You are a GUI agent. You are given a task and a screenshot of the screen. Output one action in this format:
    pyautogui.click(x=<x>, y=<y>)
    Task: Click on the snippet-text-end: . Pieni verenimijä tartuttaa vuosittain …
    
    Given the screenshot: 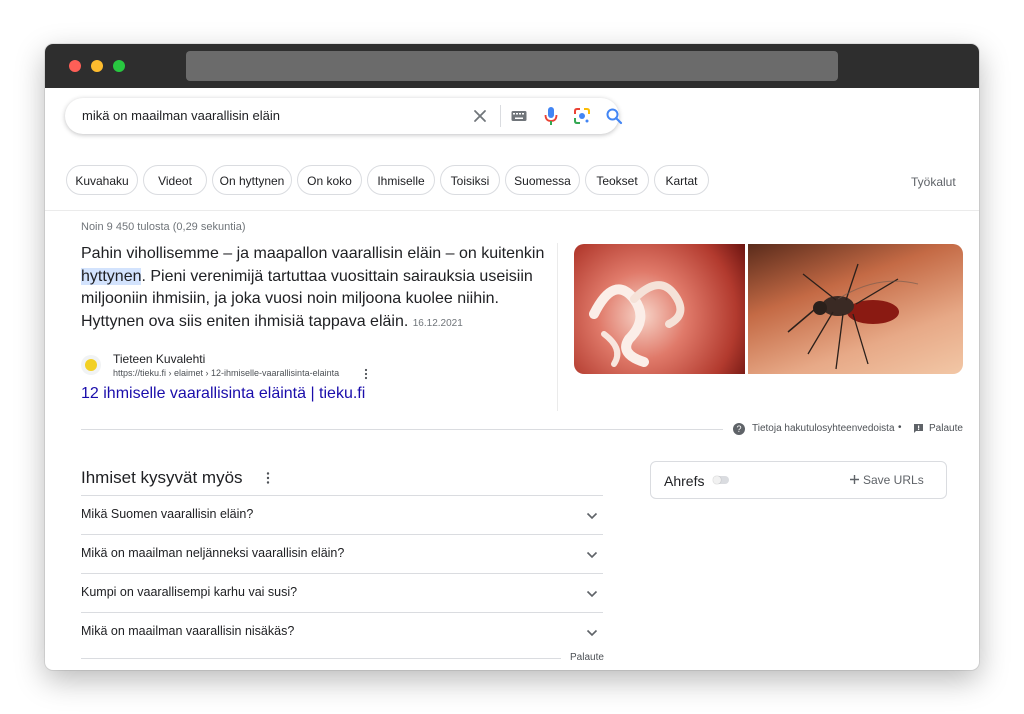 What is the action you would take?
    pyautogui.click(x=307, y=298)
    